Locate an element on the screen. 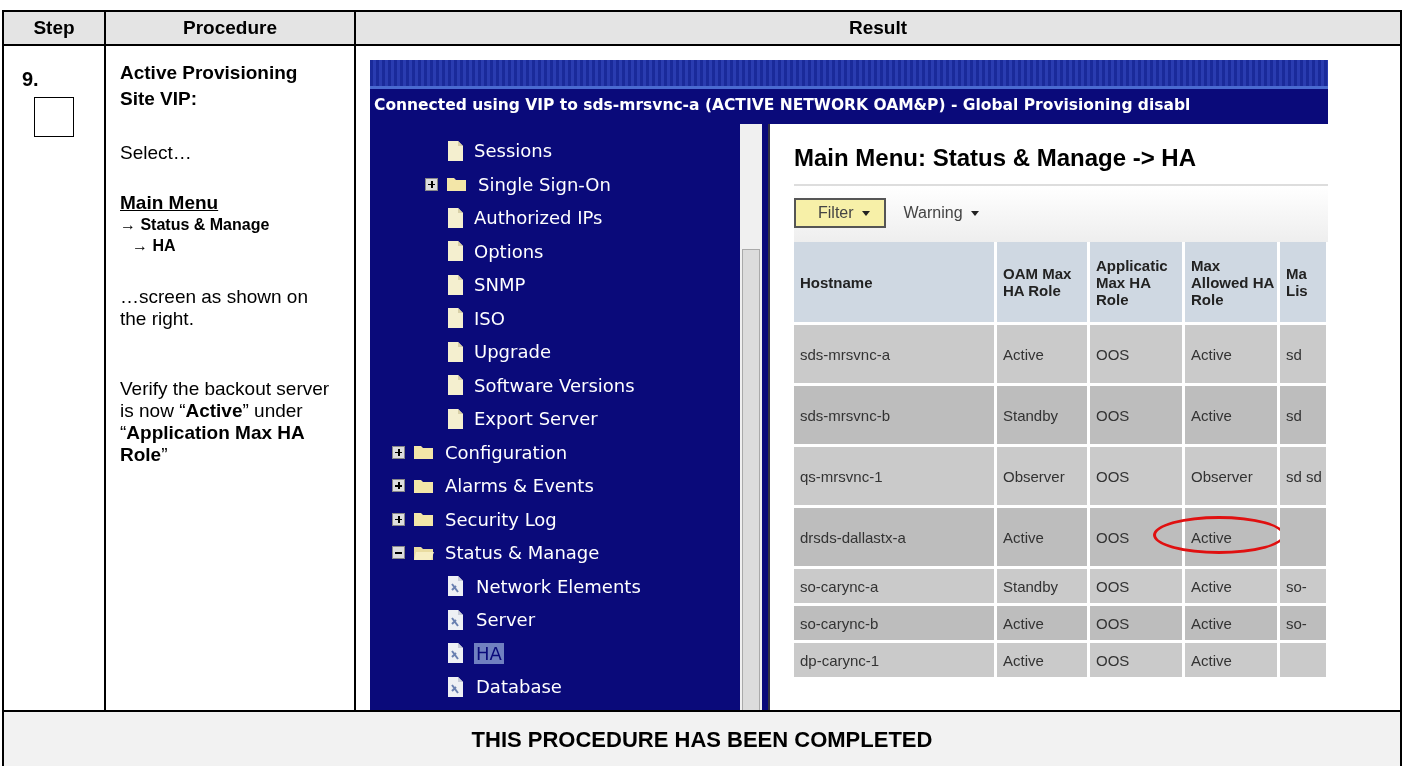 The image size is (1405, 766). cell-text: sds-mrsvnc-b is located at coordinates (845, 415).